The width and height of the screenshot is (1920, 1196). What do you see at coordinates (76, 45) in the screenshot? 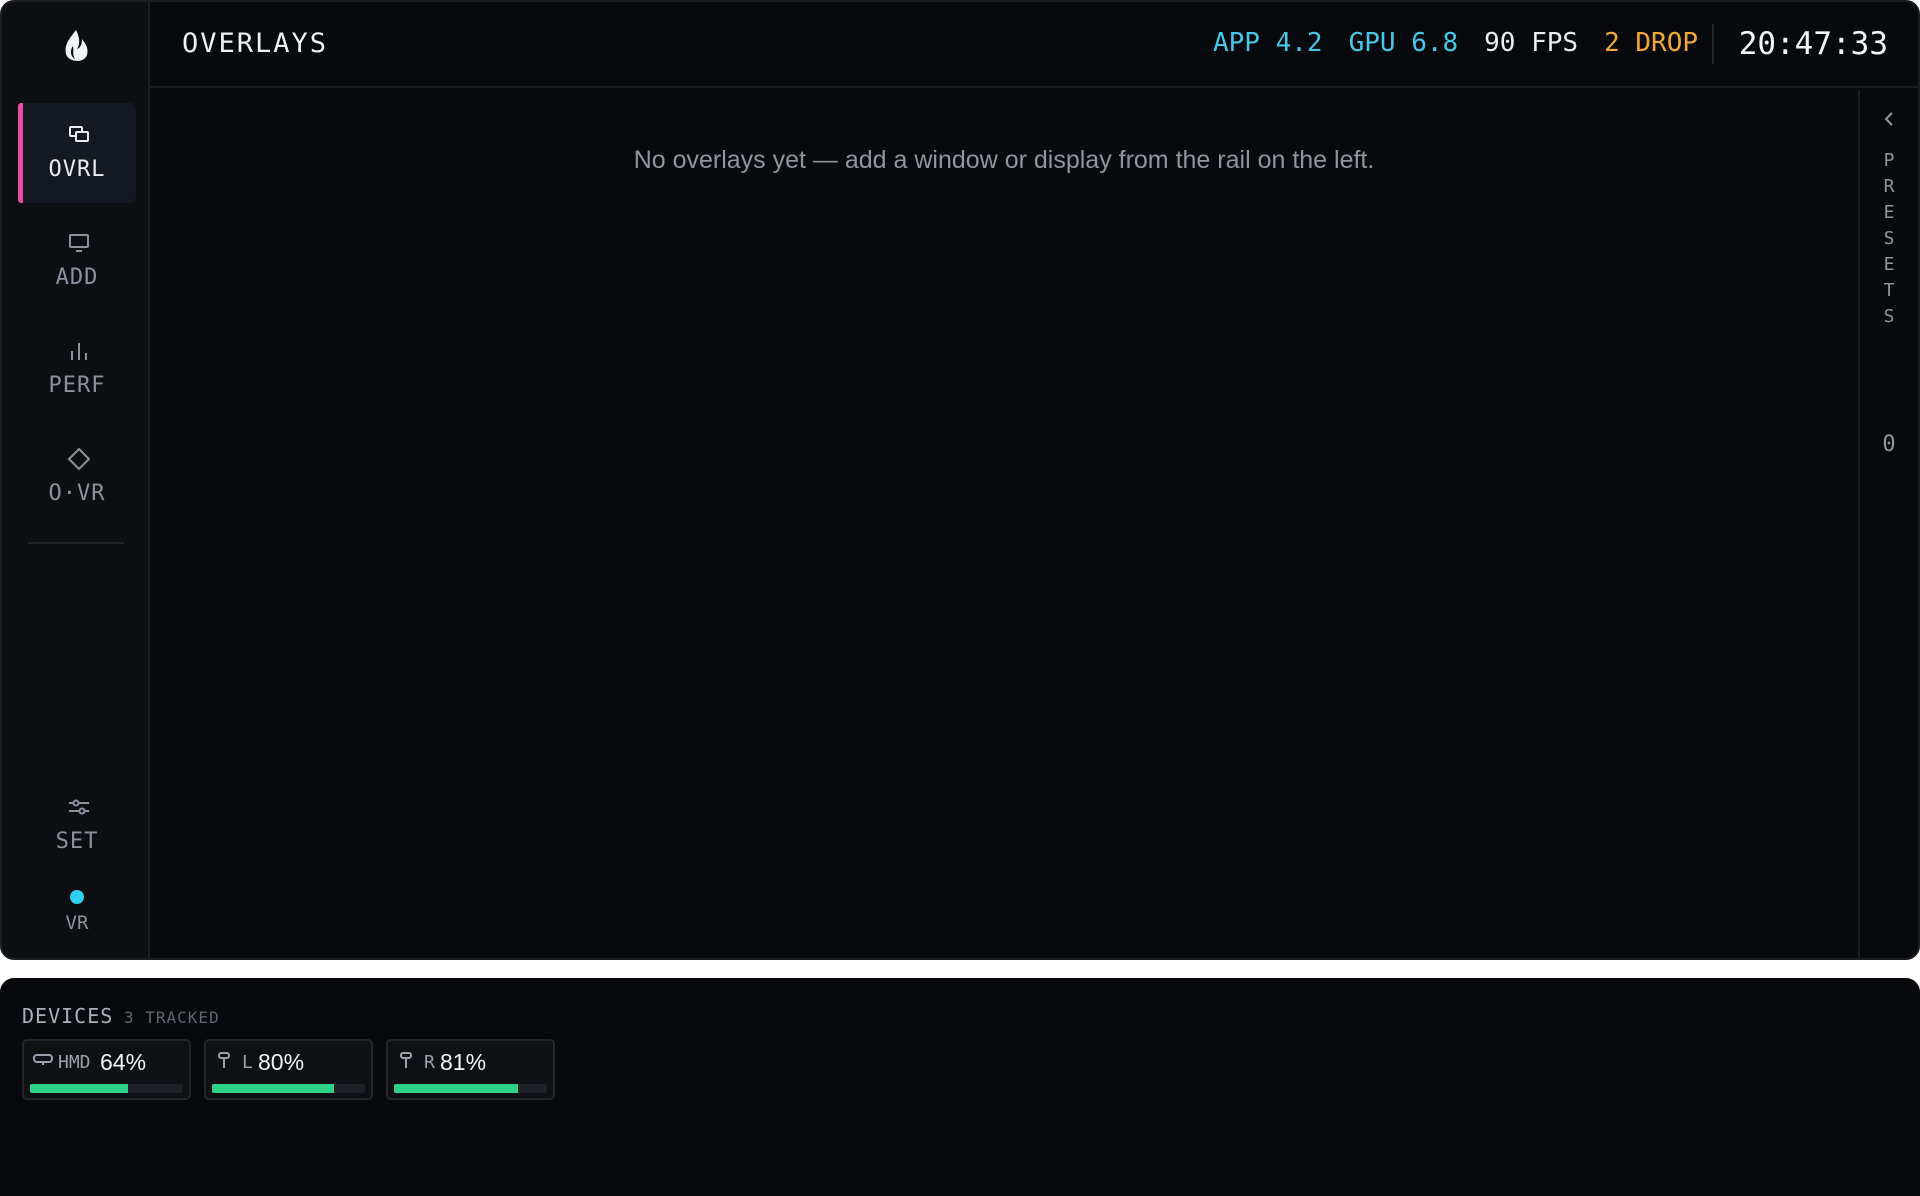
I see `flame-logo-icon` at bounding box center [76, 45].